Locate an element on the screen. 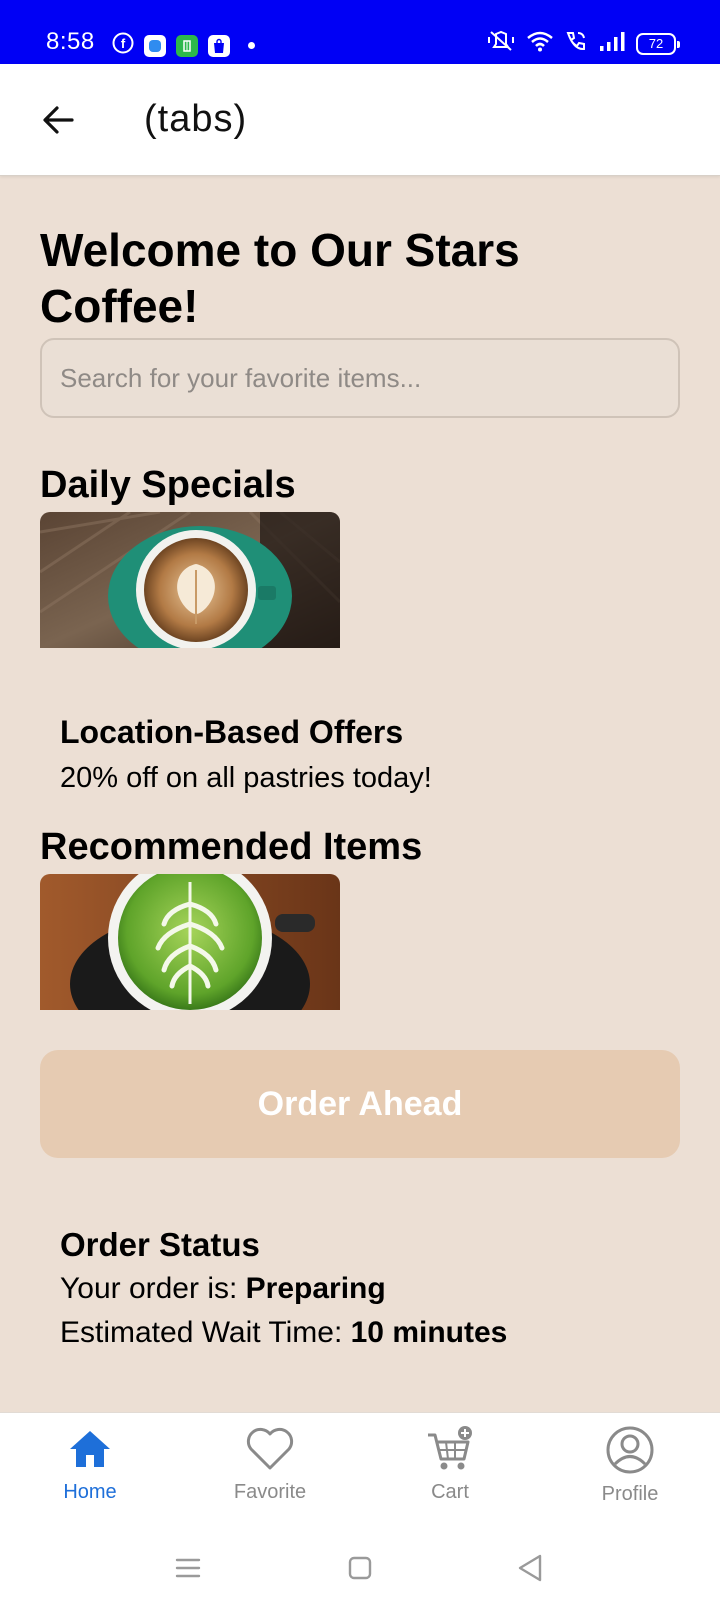 The width and height of the screenshot is (720, 1600). recommended-title: Recommended Items is located at coordinates (231, 847).